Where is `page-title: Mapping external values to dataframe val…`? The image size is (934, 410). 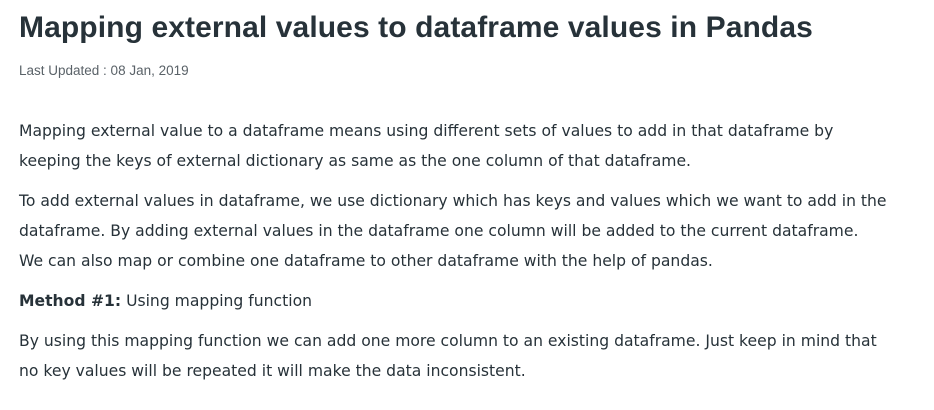 page-title: Mapping external values to dataframe val… is located at coordinates (416, 27).